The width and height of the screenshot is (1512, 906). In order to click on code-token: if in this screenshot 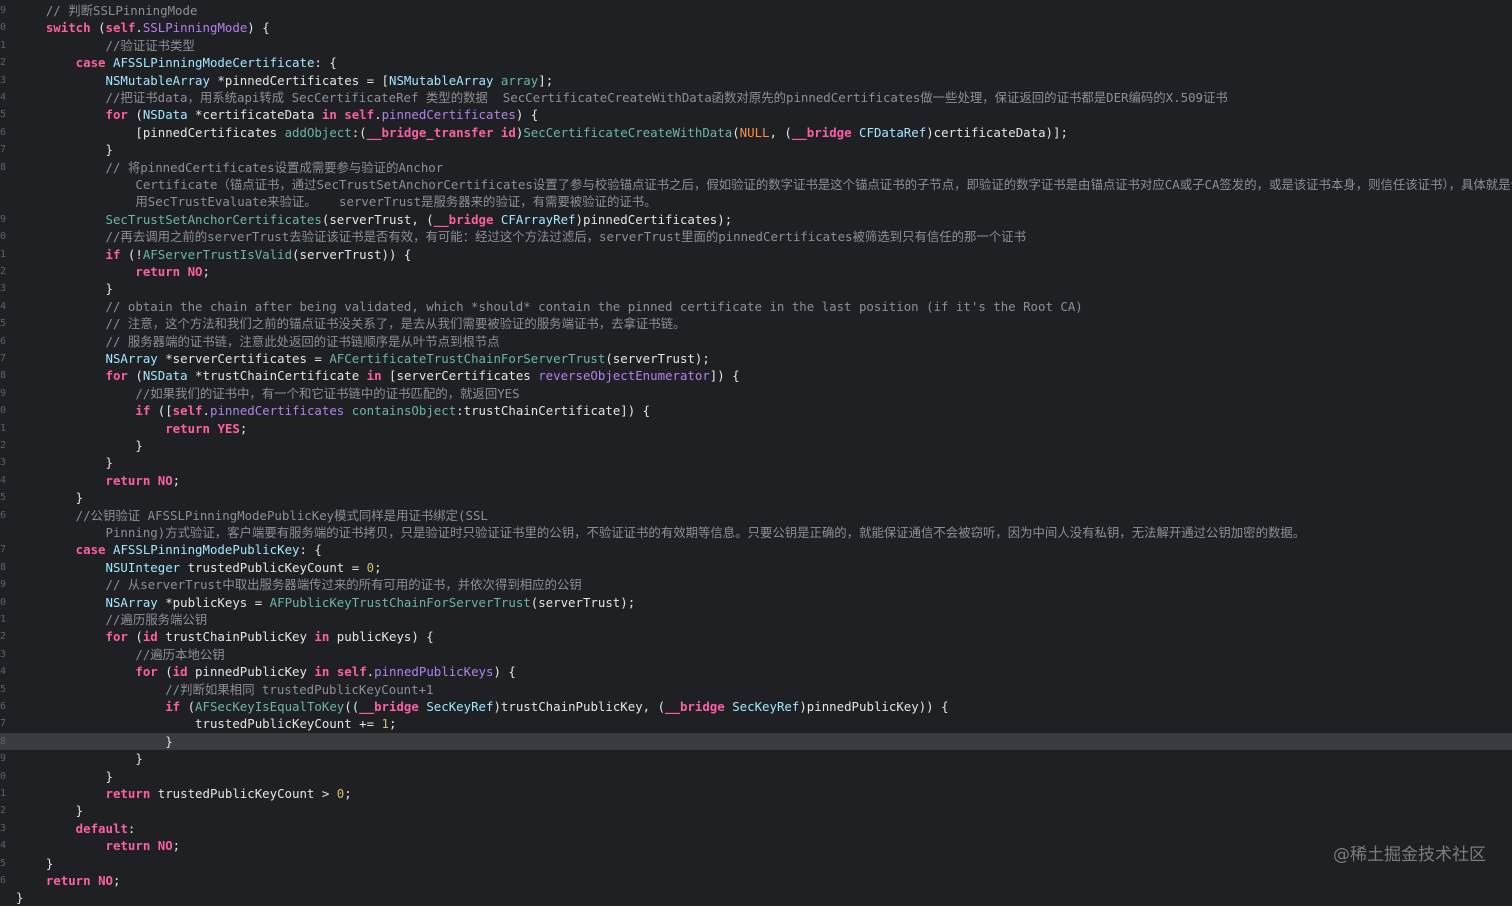, I will do `click(83, 411)`.